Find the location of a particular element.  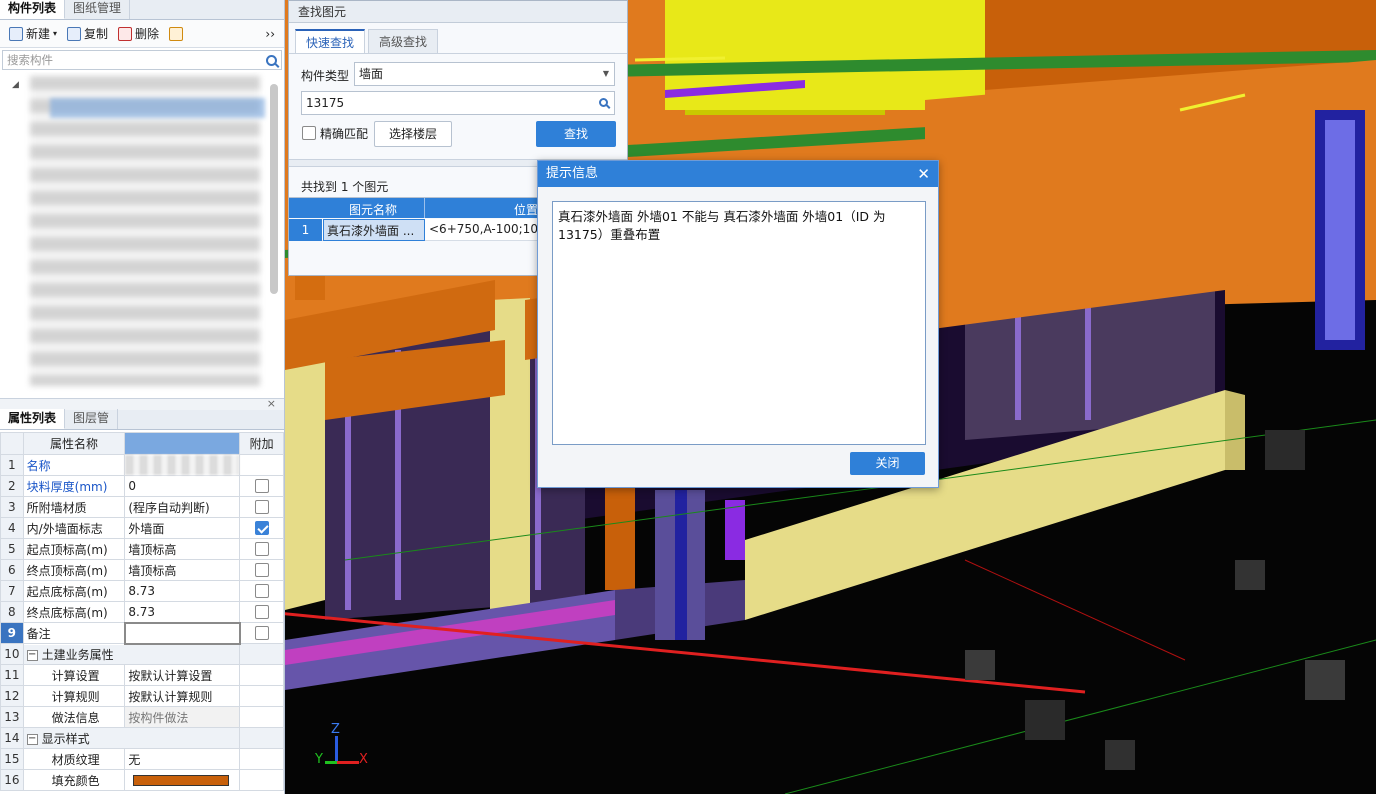

property-value: 按默认计算规则 is located at coordinates (182, 696).